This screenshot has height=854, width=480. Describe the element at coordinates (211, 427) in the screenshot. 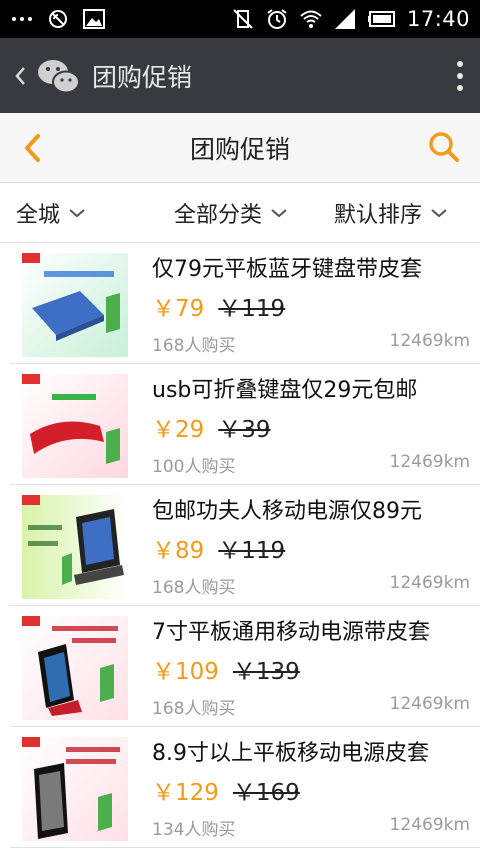

I see `price-row: ￥29 ￥39` at that location.